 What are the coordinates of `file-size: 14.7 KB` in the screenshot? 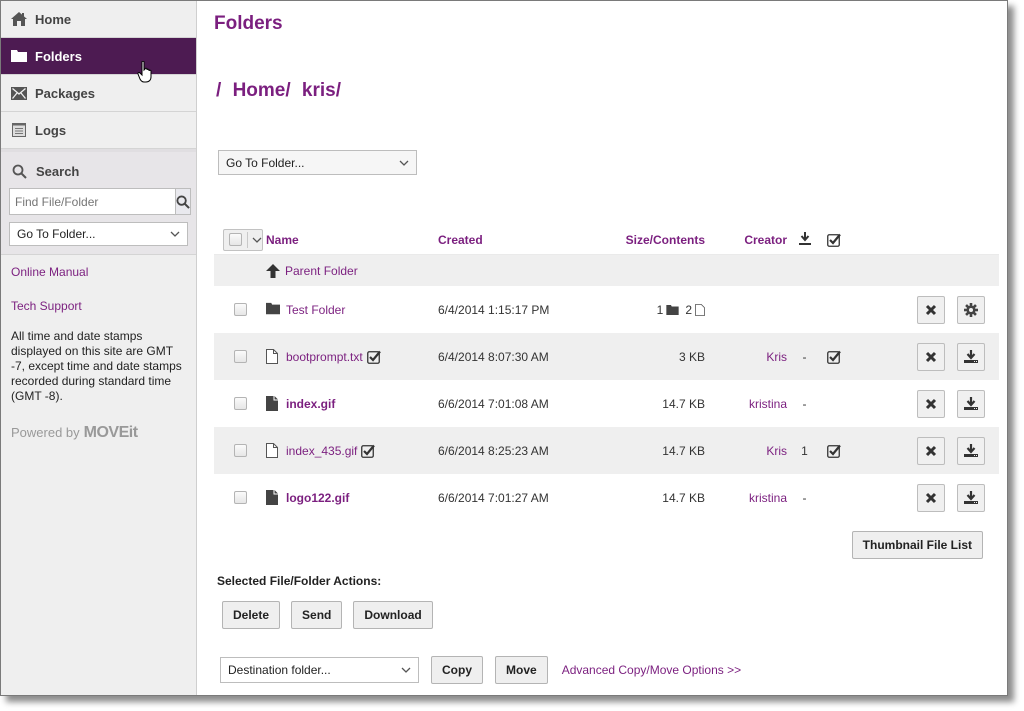 It's located at (683, 450).